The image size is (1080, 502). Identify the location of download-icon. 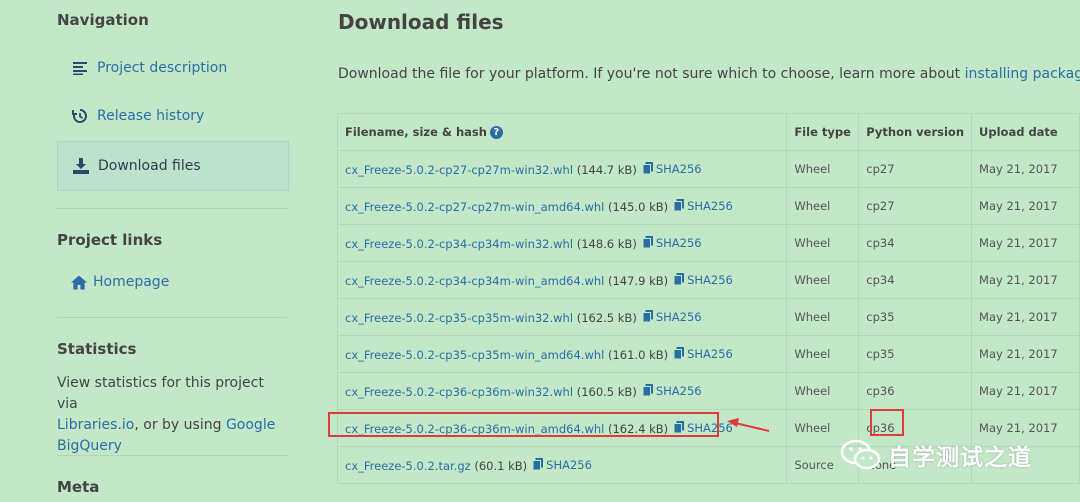
(81, 166).